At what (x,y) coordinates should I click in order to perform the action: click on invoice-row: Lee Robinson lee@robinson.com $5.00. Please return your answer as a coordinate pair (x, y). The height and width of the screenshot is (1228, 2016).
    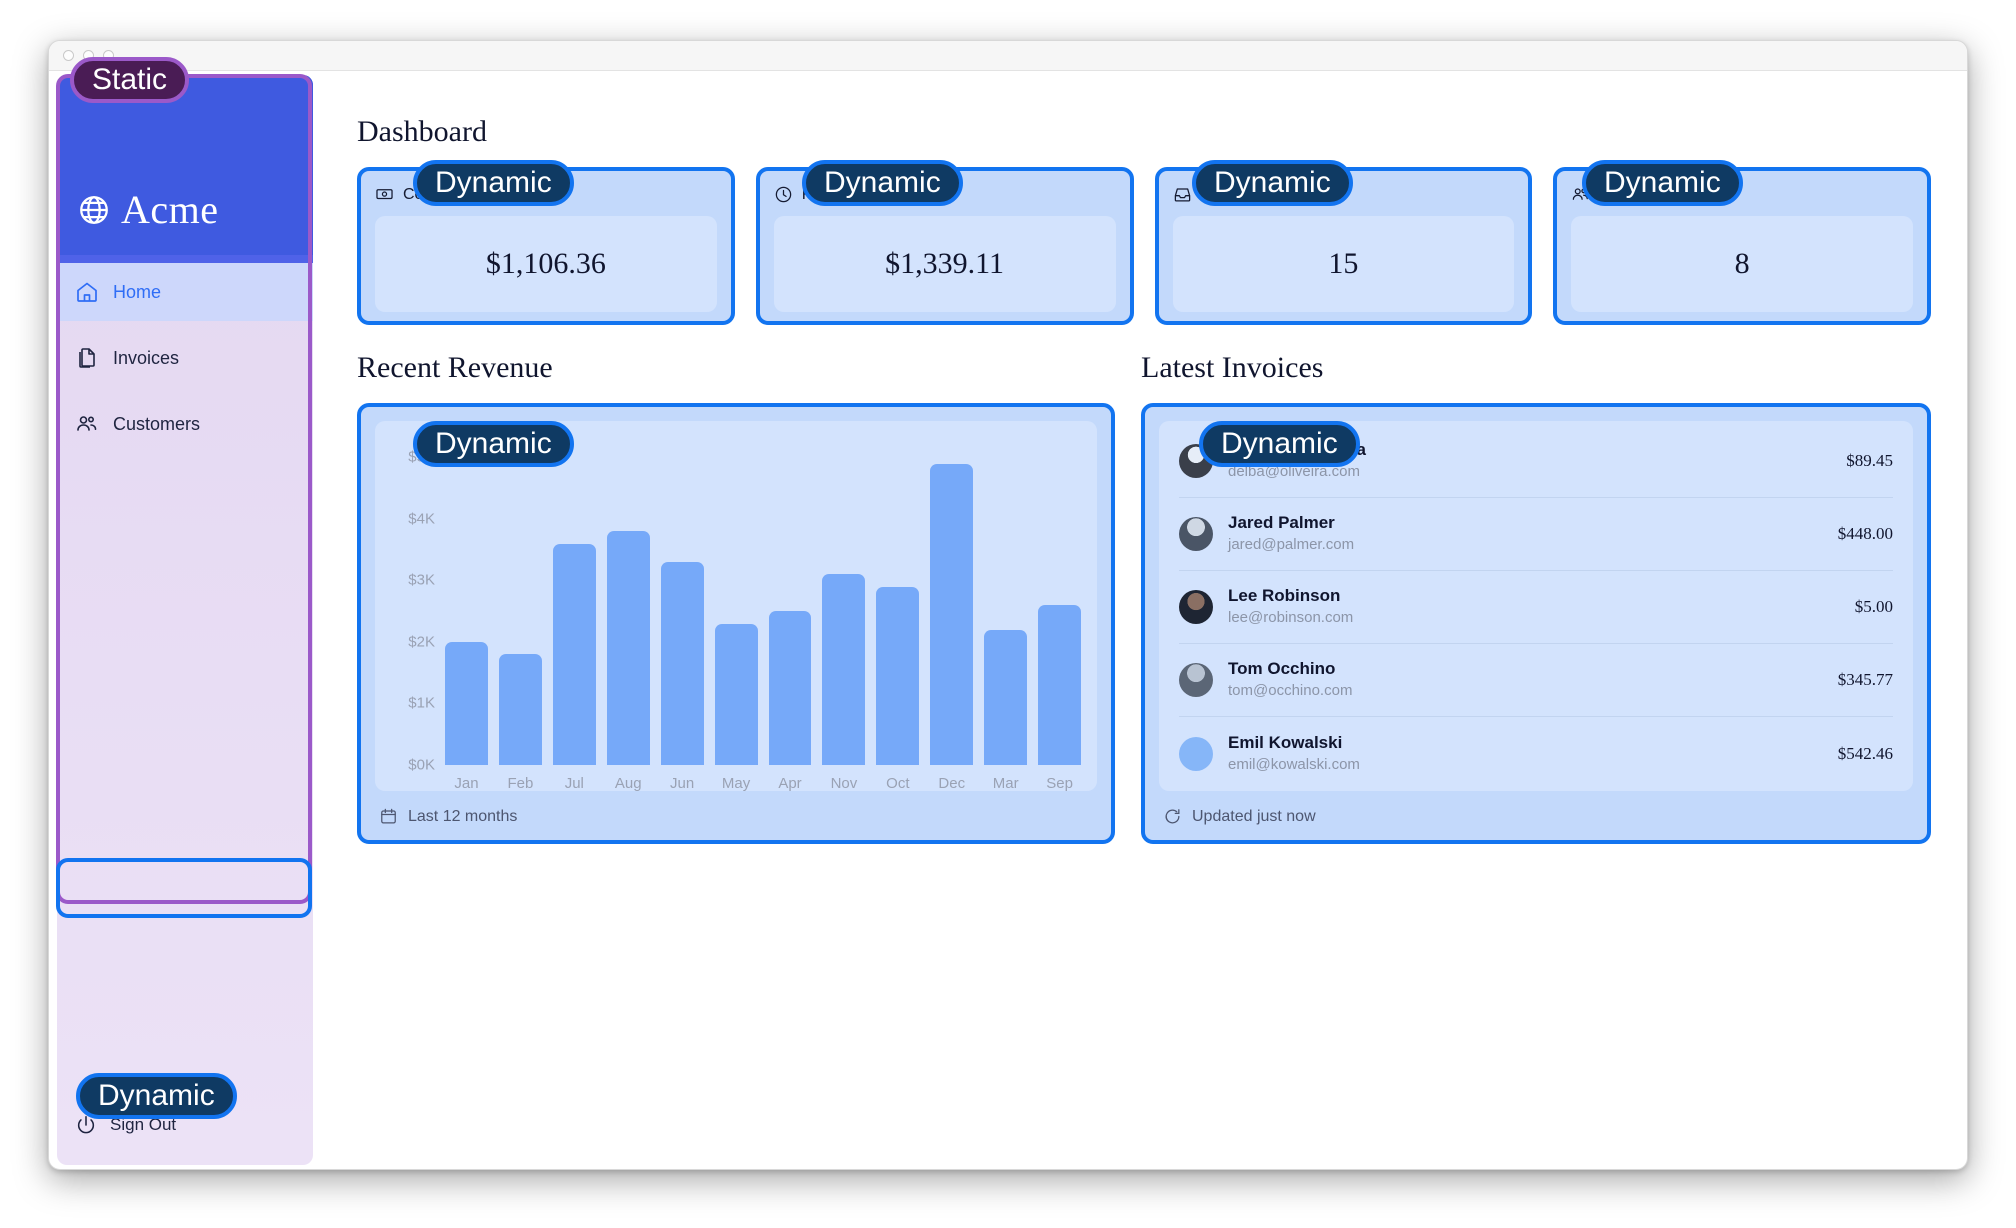
    Looking at the image, I should click on (1536, 607).